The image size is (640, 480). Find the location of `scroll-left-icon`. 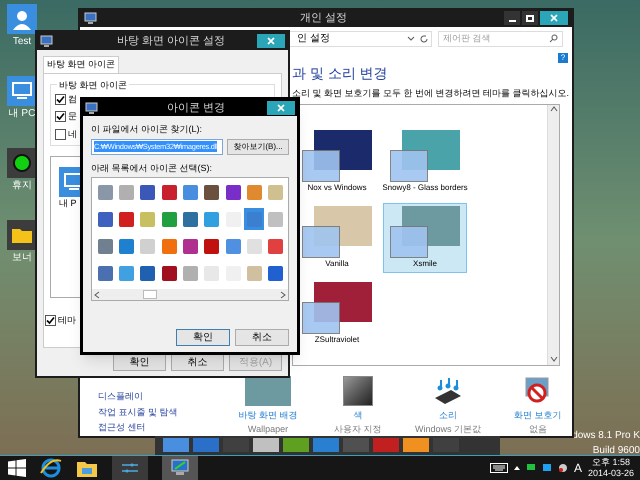

scroll-left-icon is located at coordinates (97, 294).